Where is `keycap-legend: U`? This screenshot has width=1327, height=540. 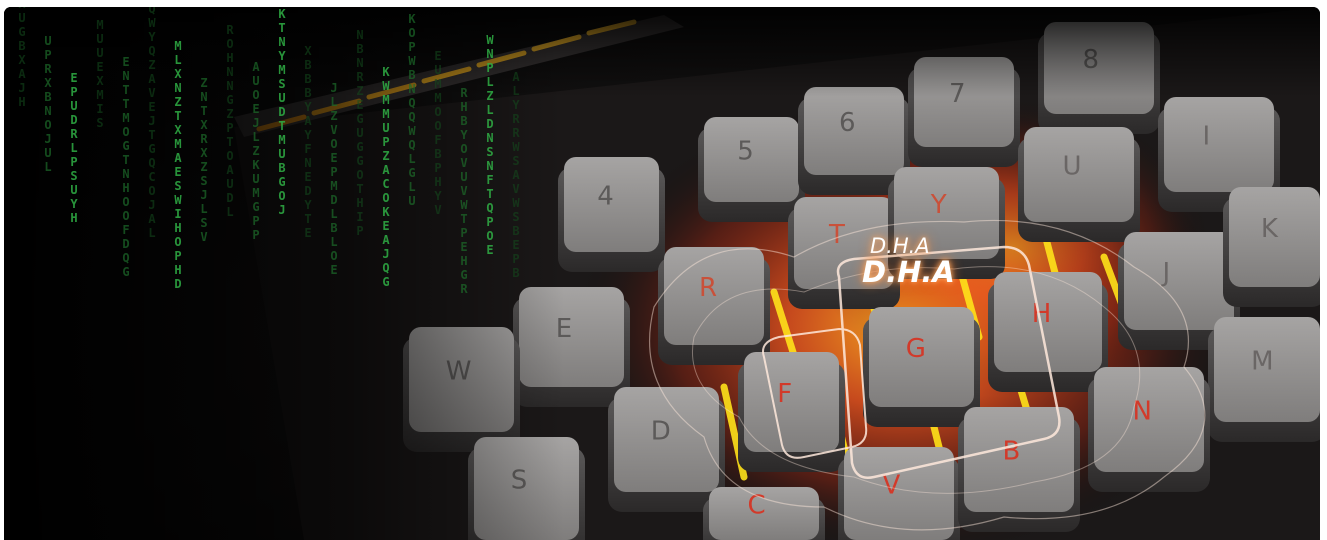 keycap-legend: U is located at coordinates (1072, 167).